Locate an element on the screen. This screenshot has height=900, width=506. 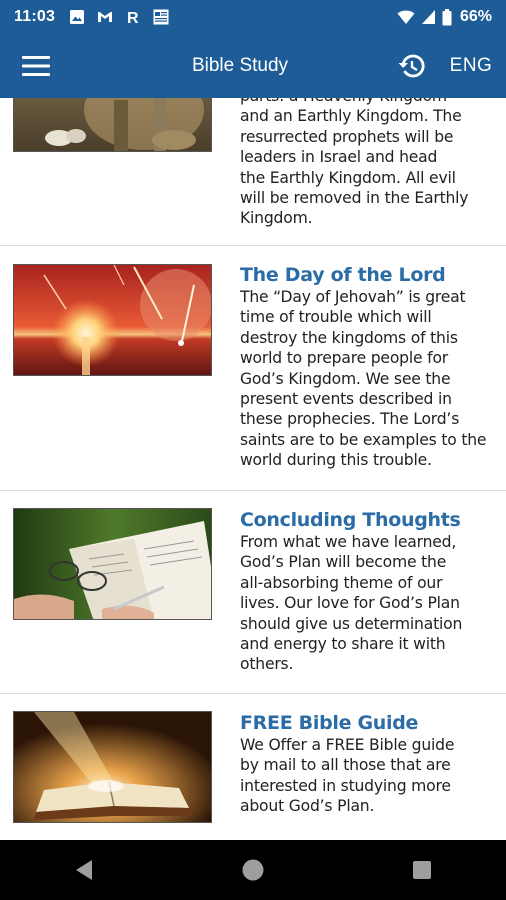
glowing-bible-image is located at coordinates (112, 767).